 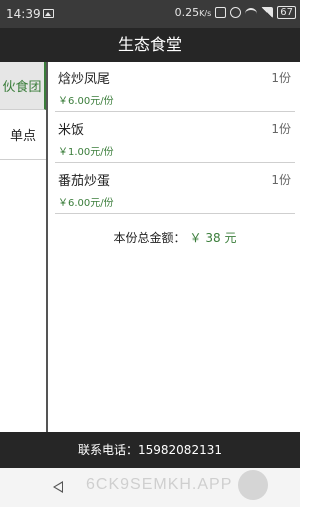 I want to click on sidebar-item-label: 伙食团, so click(x=22, y=87).